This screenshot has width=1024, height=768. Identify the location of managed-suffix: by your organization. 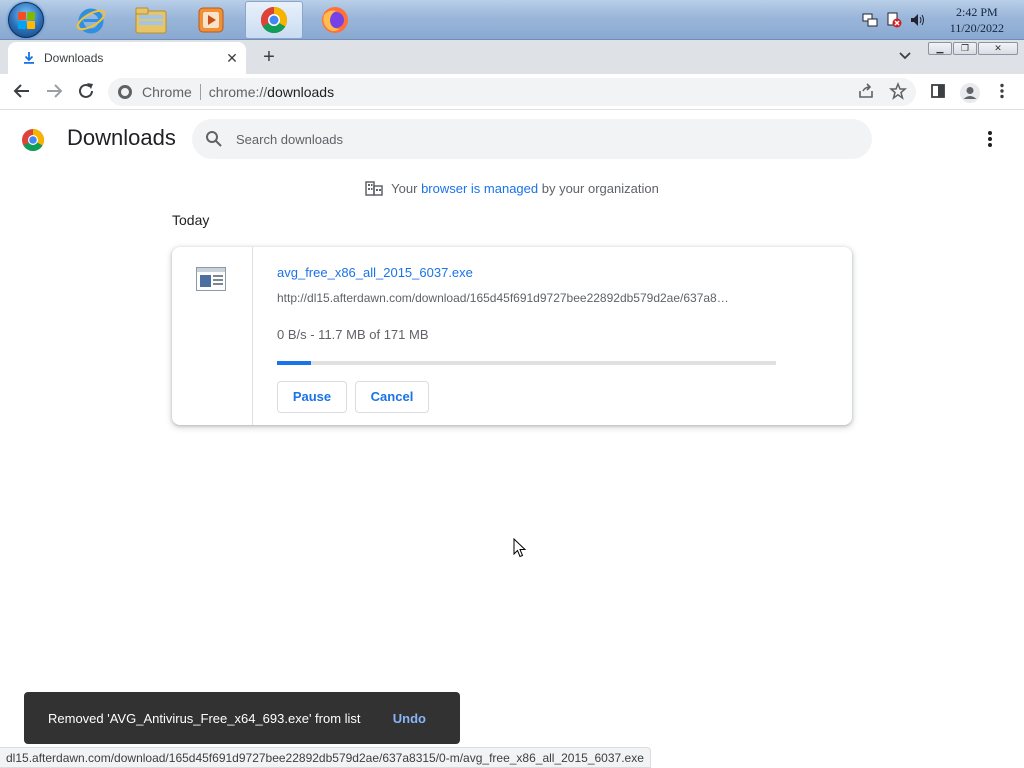
(598, 188).